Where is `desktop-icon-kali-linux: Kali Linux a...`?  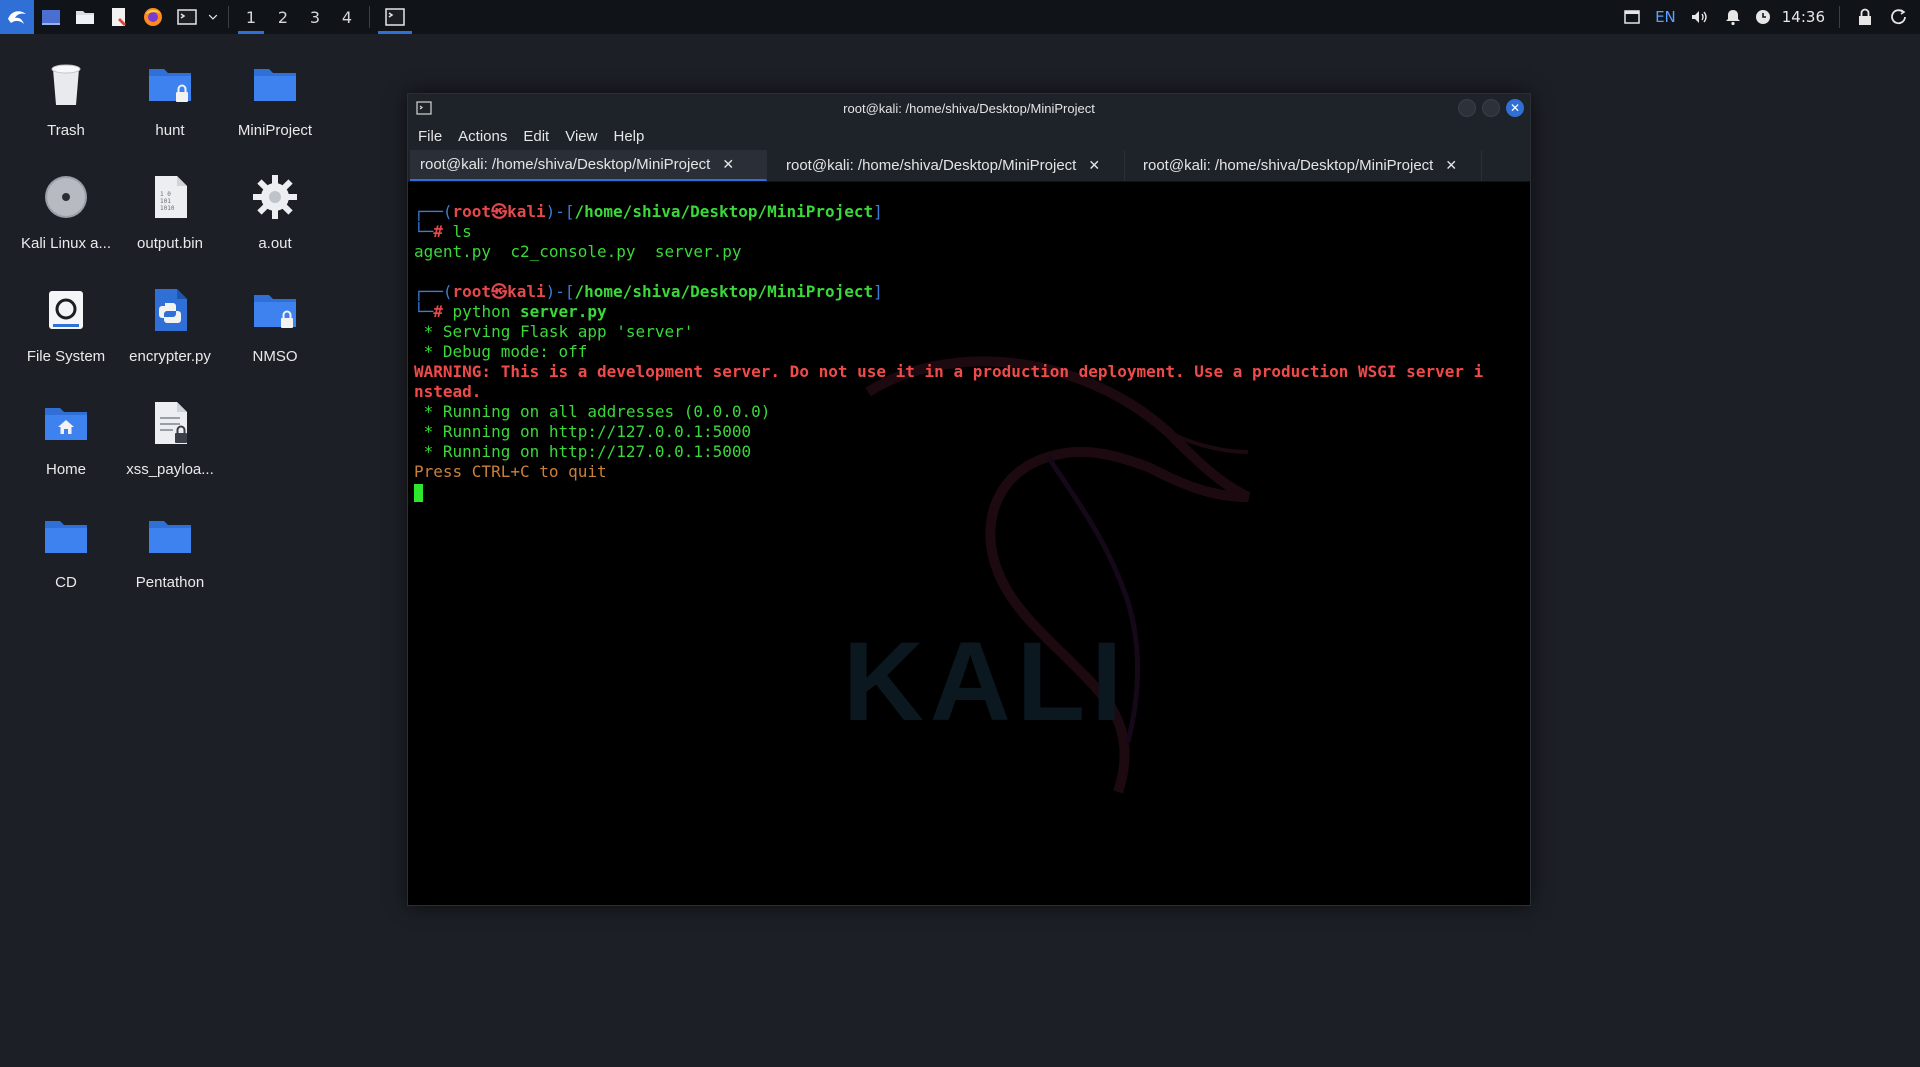
desktop-icon-kali-linux: Kali Linux a... is located at coordinates (66, 217).